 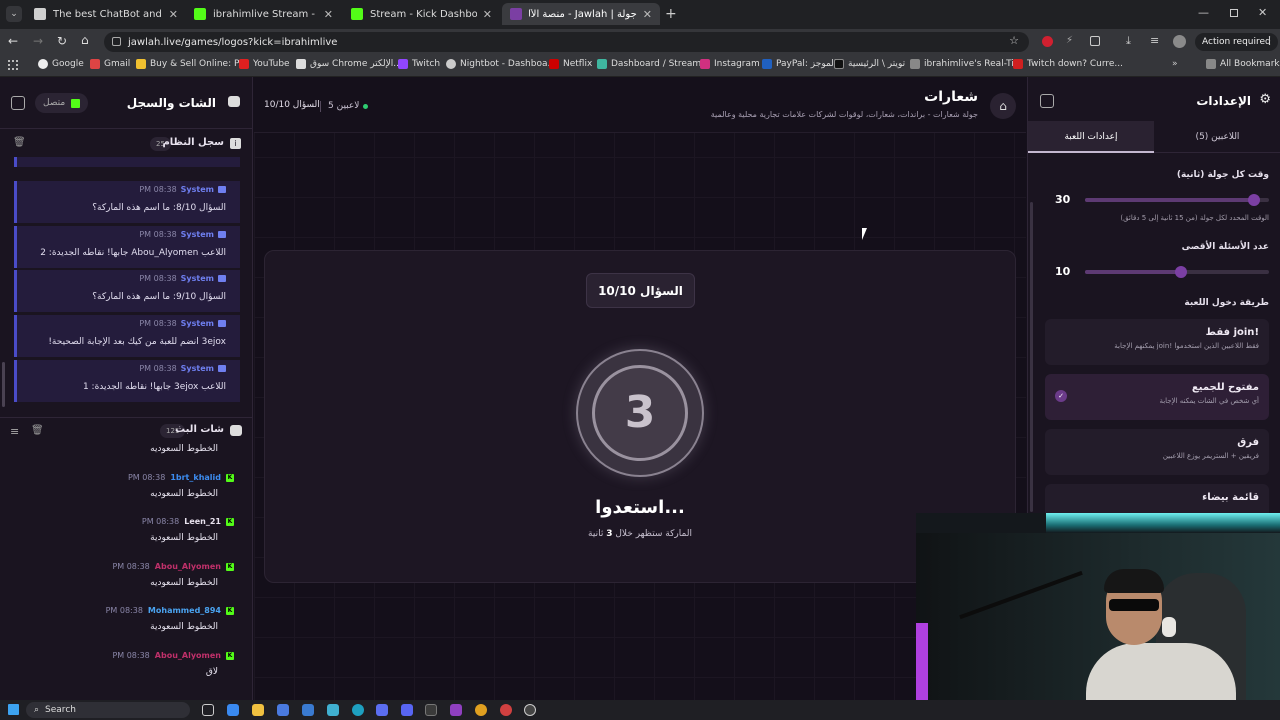 I want to click on bookmark-gmail: Gmail, so click(x=110, y=64).